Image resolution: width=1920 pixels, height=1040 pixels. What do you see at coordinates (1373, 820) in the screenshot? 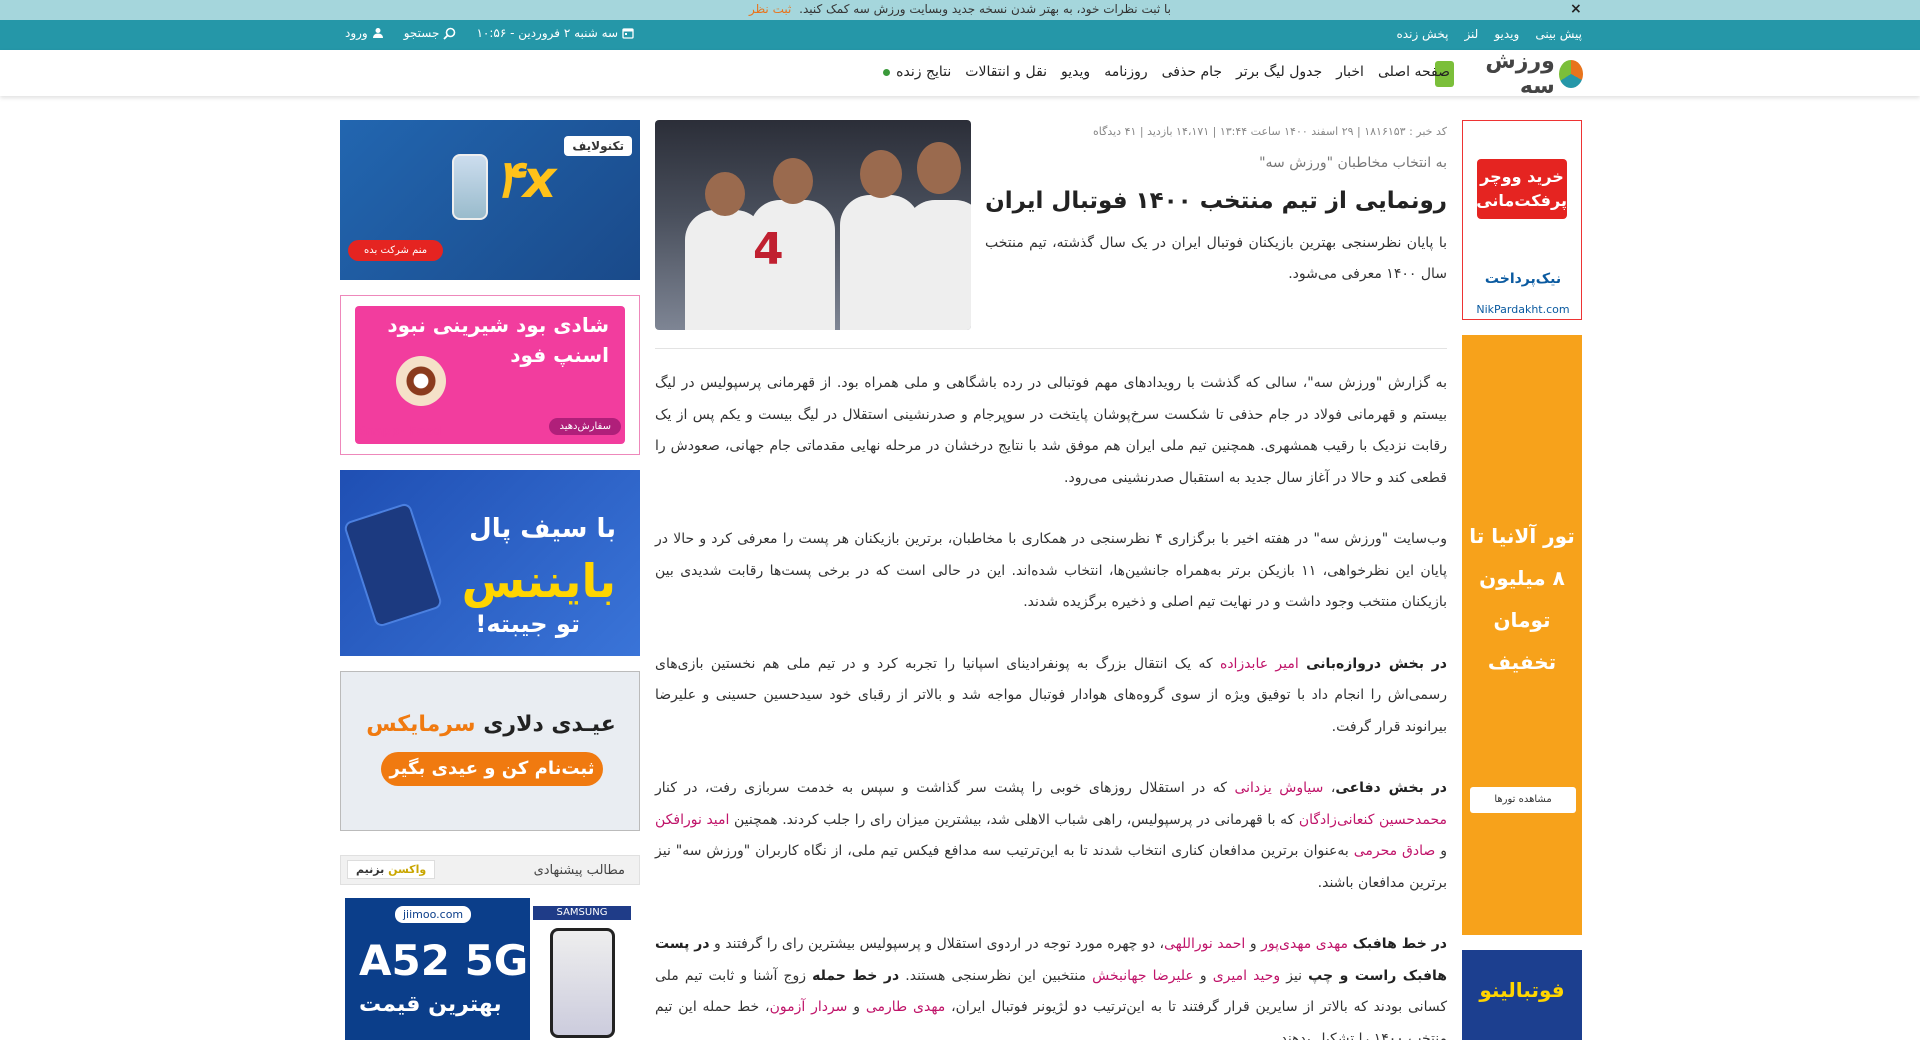
I see `player-link: محمدحسین کنعانی‌زادگان` at bounding box center [1373, 820].